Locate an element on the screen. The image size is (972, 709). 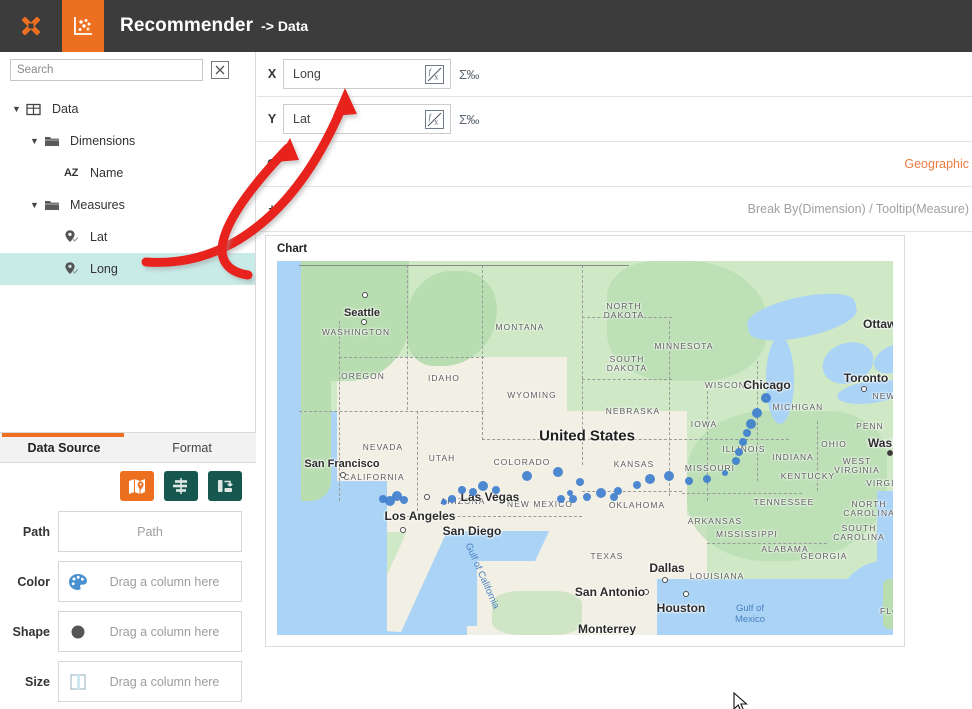
geographic-hint: Geographic is located at coordinates (936, 164).